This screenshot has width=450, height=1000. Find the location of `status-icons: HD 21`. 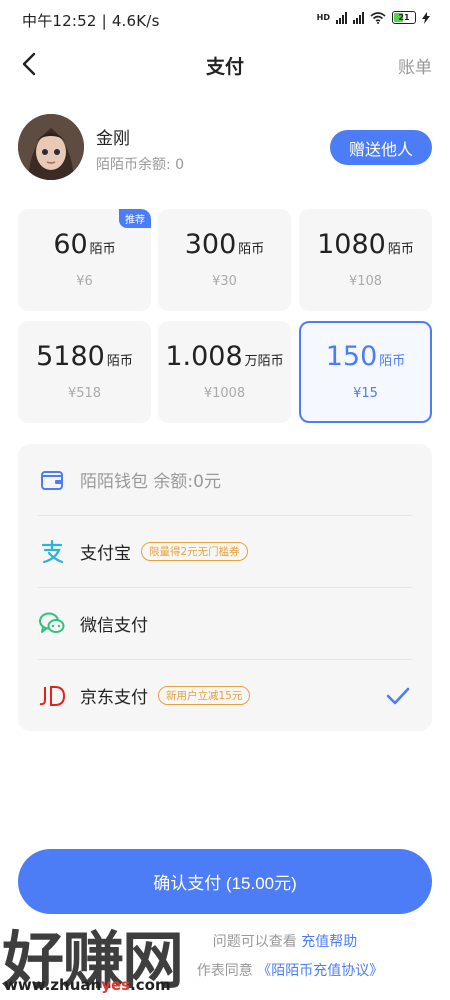

status-icons: HD 21 is located at coordinates (373, 17).